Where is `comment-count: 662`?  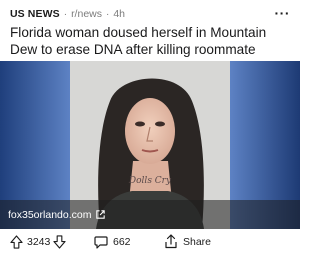 comment-count: 662 is located at coordinates (122, 242).